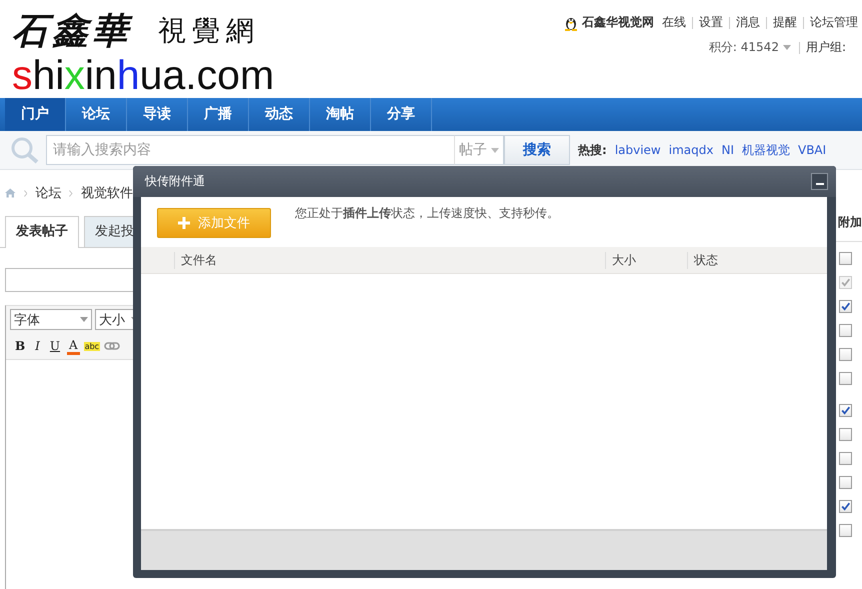 The height and width of the screenshot is (589, 862). What do you see at coordinates (785, 22) in the screenshot?
I see `user-menu-link: 提醒` at bounding box center [785, 22].